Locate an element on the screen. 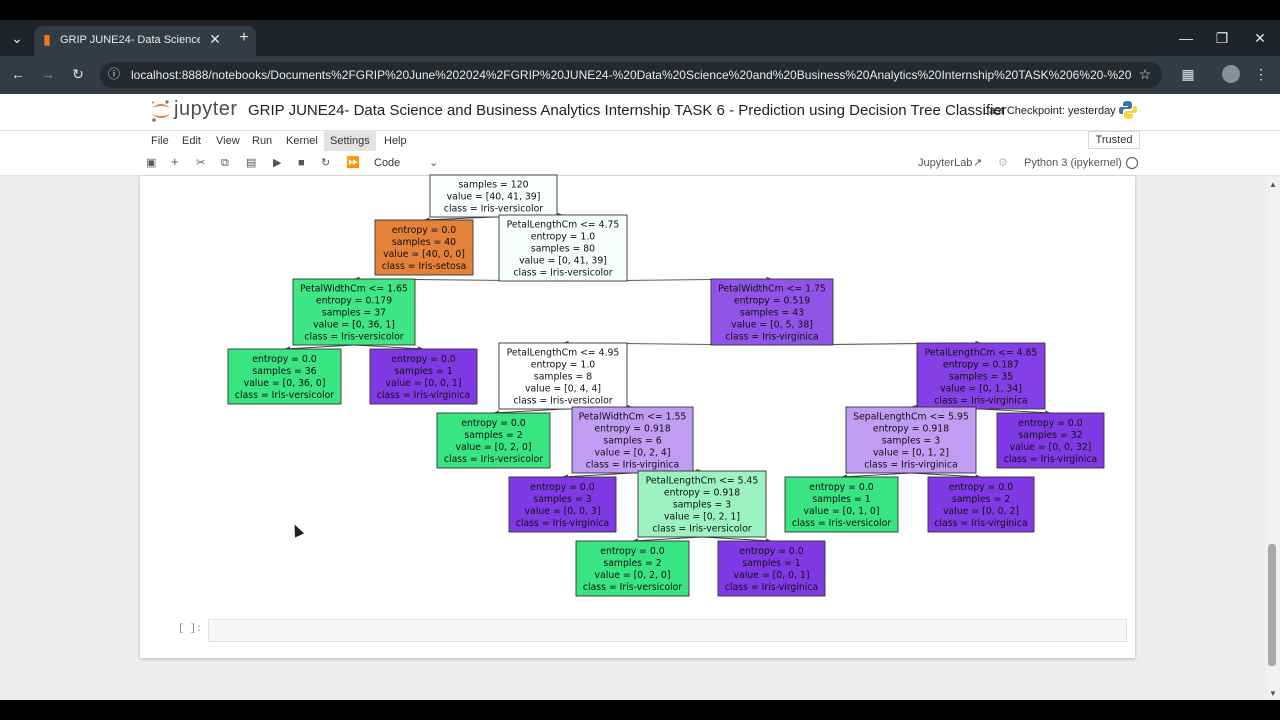 The image size is (1280, 720). tree-node-label: value = [0, 2, 4] is located at coordinates (633, 453).